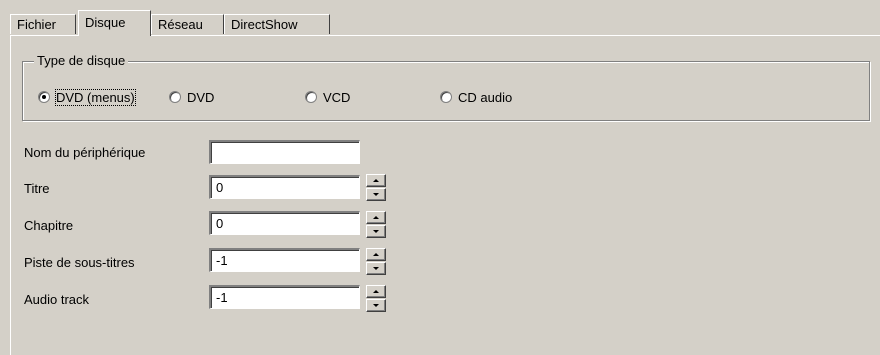 The image size is (880, 355). I want to click on device-name-input, so click(284, 152).